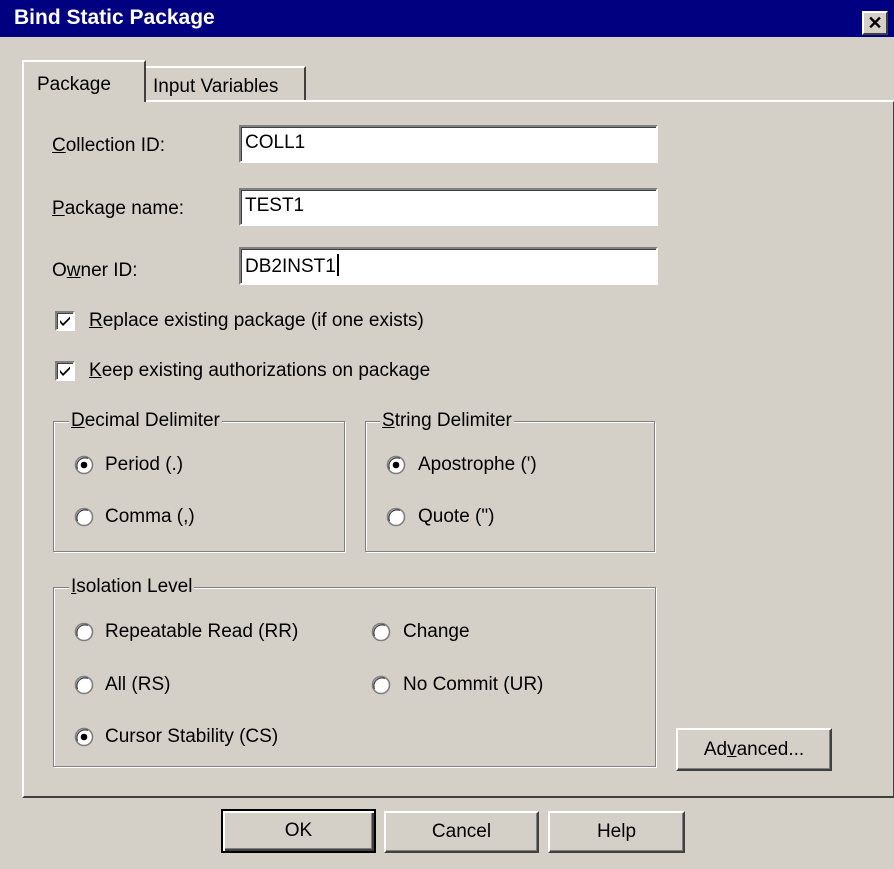 The width and height of the screenshot is (894, 869). I want to click on change-label: Change, so click(436, 632).